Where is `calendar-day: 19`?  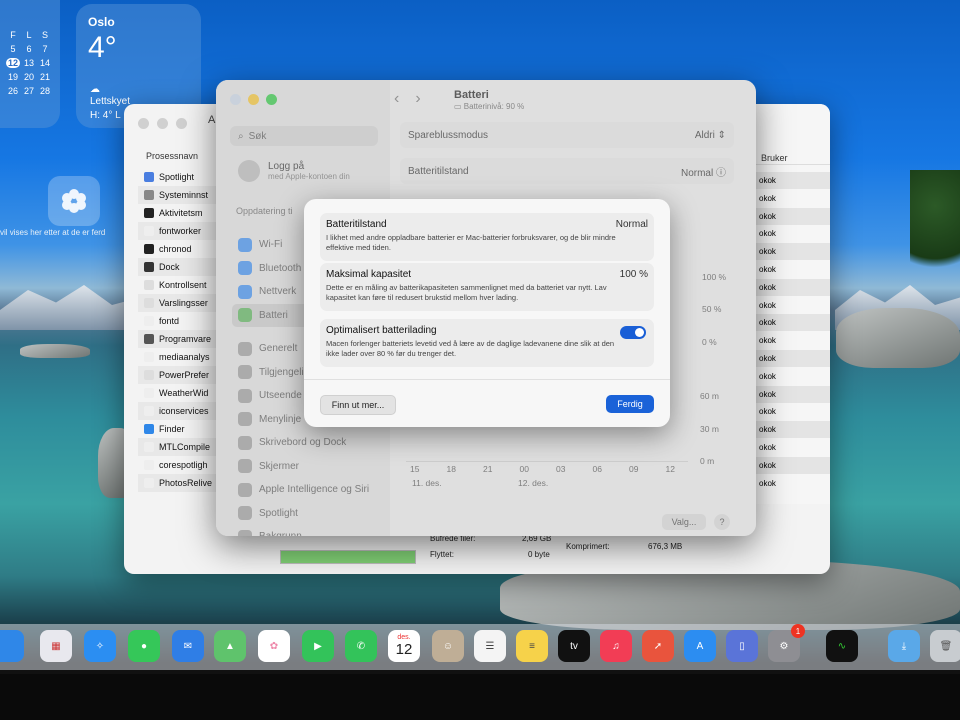
calendar-day: 19 is located at coordinates (12, 77).